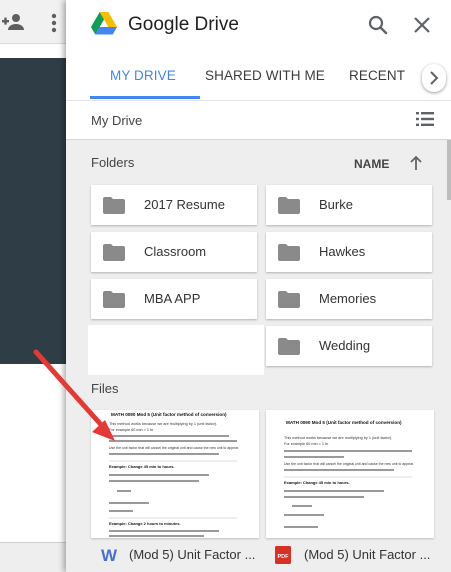  I want to click on folder-tile: Memories, so click(349, 299).